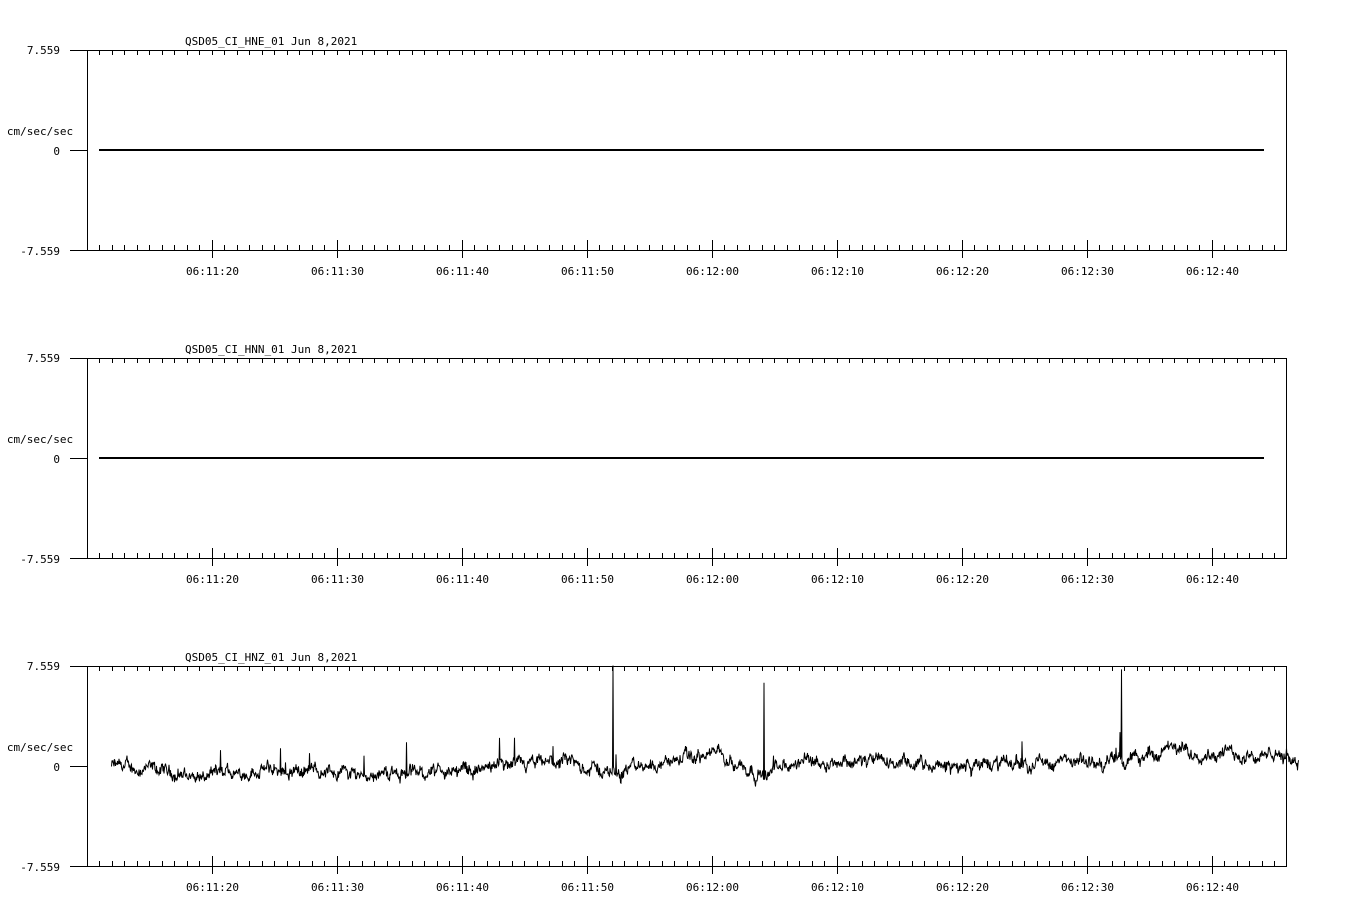 The width and height of the screenshot is (1358, 924). What do you see at coordinates (271, 349) in the screenshot?
I see `chart-title: QSD05_CI_HNN_01 Jun 8,2021` at bounding box center [271, 349].